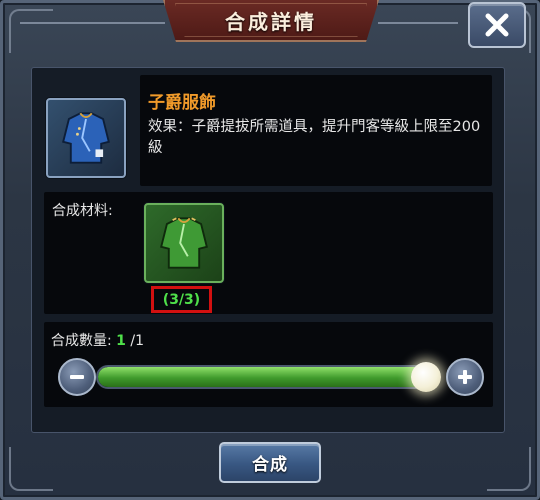  I want to click on decrease-button, so click(77, 377).